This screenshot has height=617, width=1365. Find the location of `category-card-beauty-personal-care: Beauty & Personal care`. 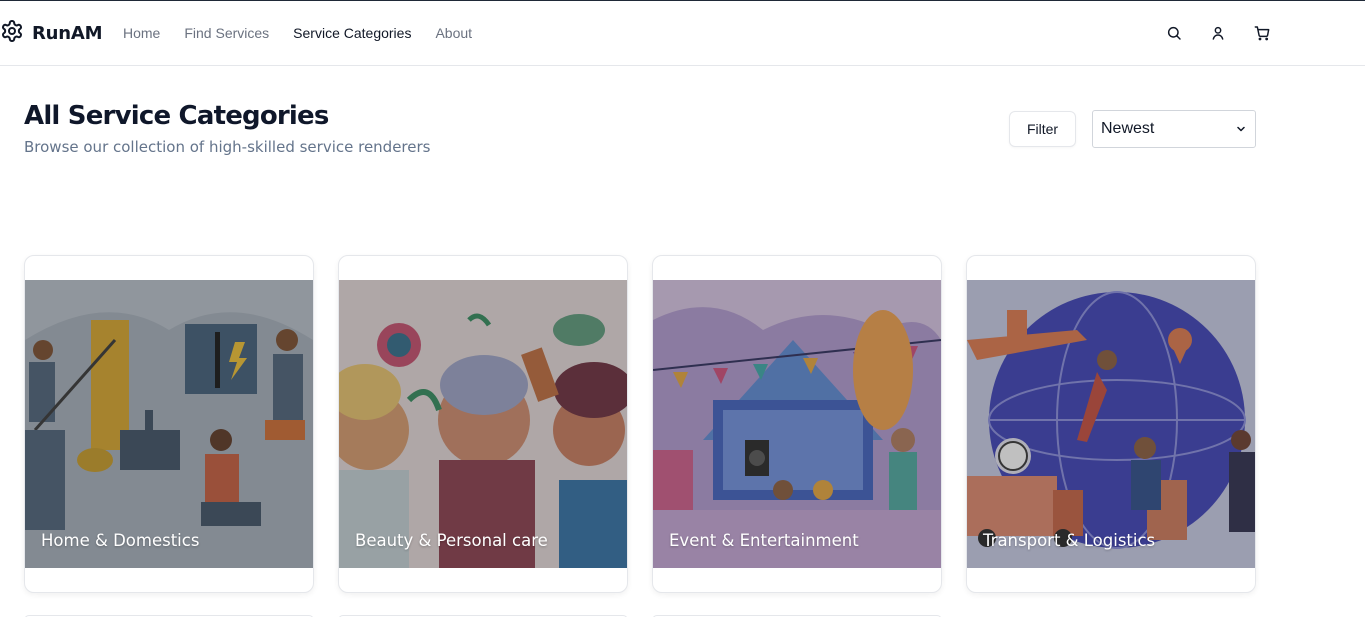

category-card-beauty-personal-care: Beauty & Personal care is located at coordinates (483, 424).